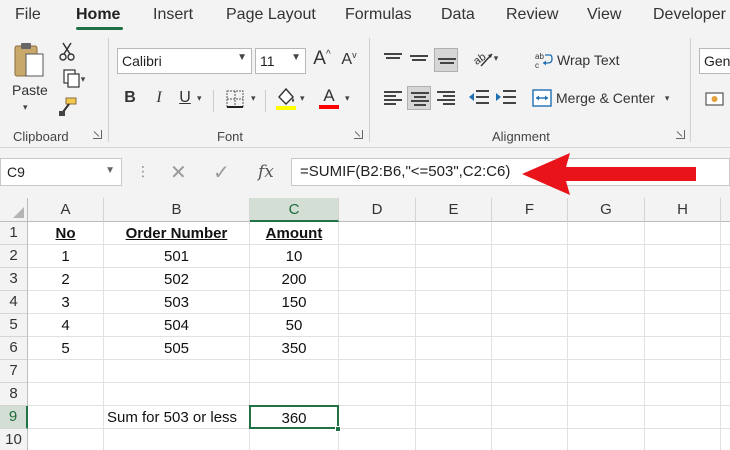 The width and height of the screenshot is (730, 450). I want to click on cell-c1: Amount, so click(294, 233).